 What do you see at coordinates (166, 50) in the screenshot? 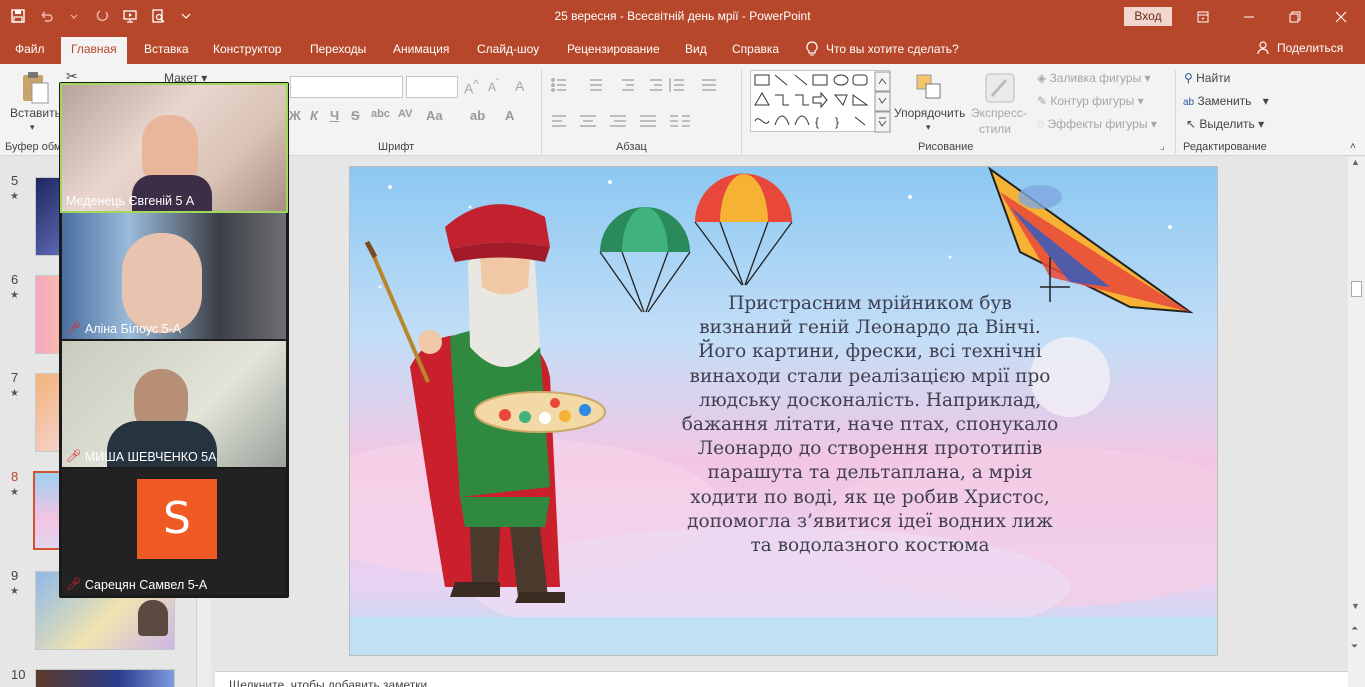
I see `tab-insert: Вставка` at bounding box center [166, 50].